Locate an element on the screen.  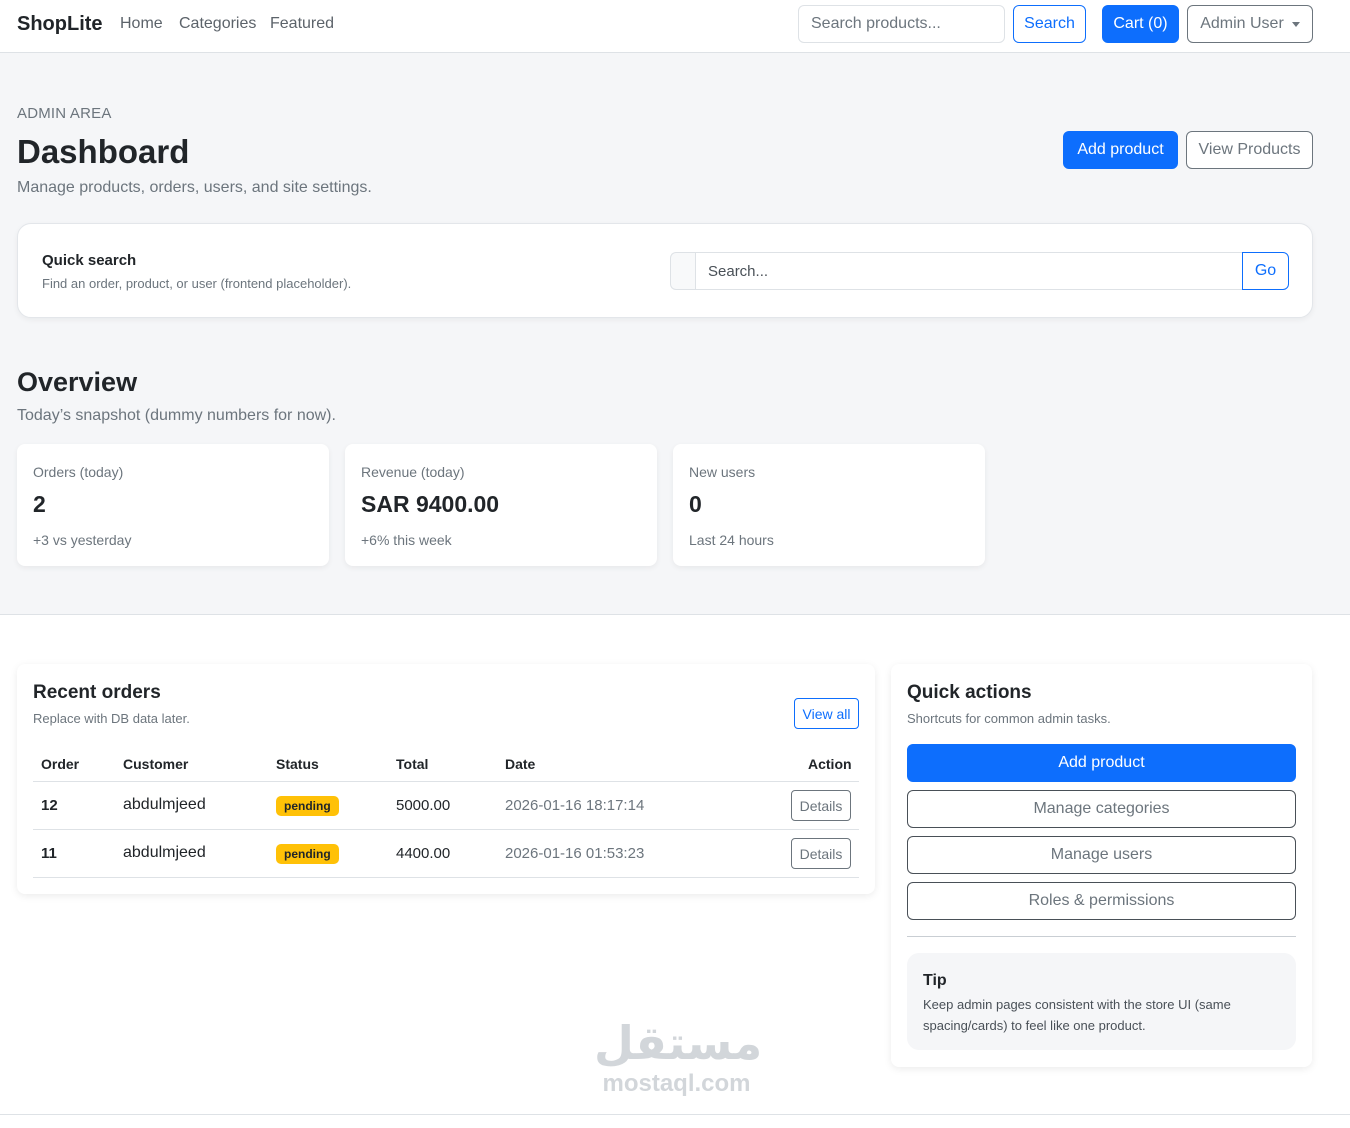
stat-note: +3 vs yesterday is located at coordinates (82, 540).